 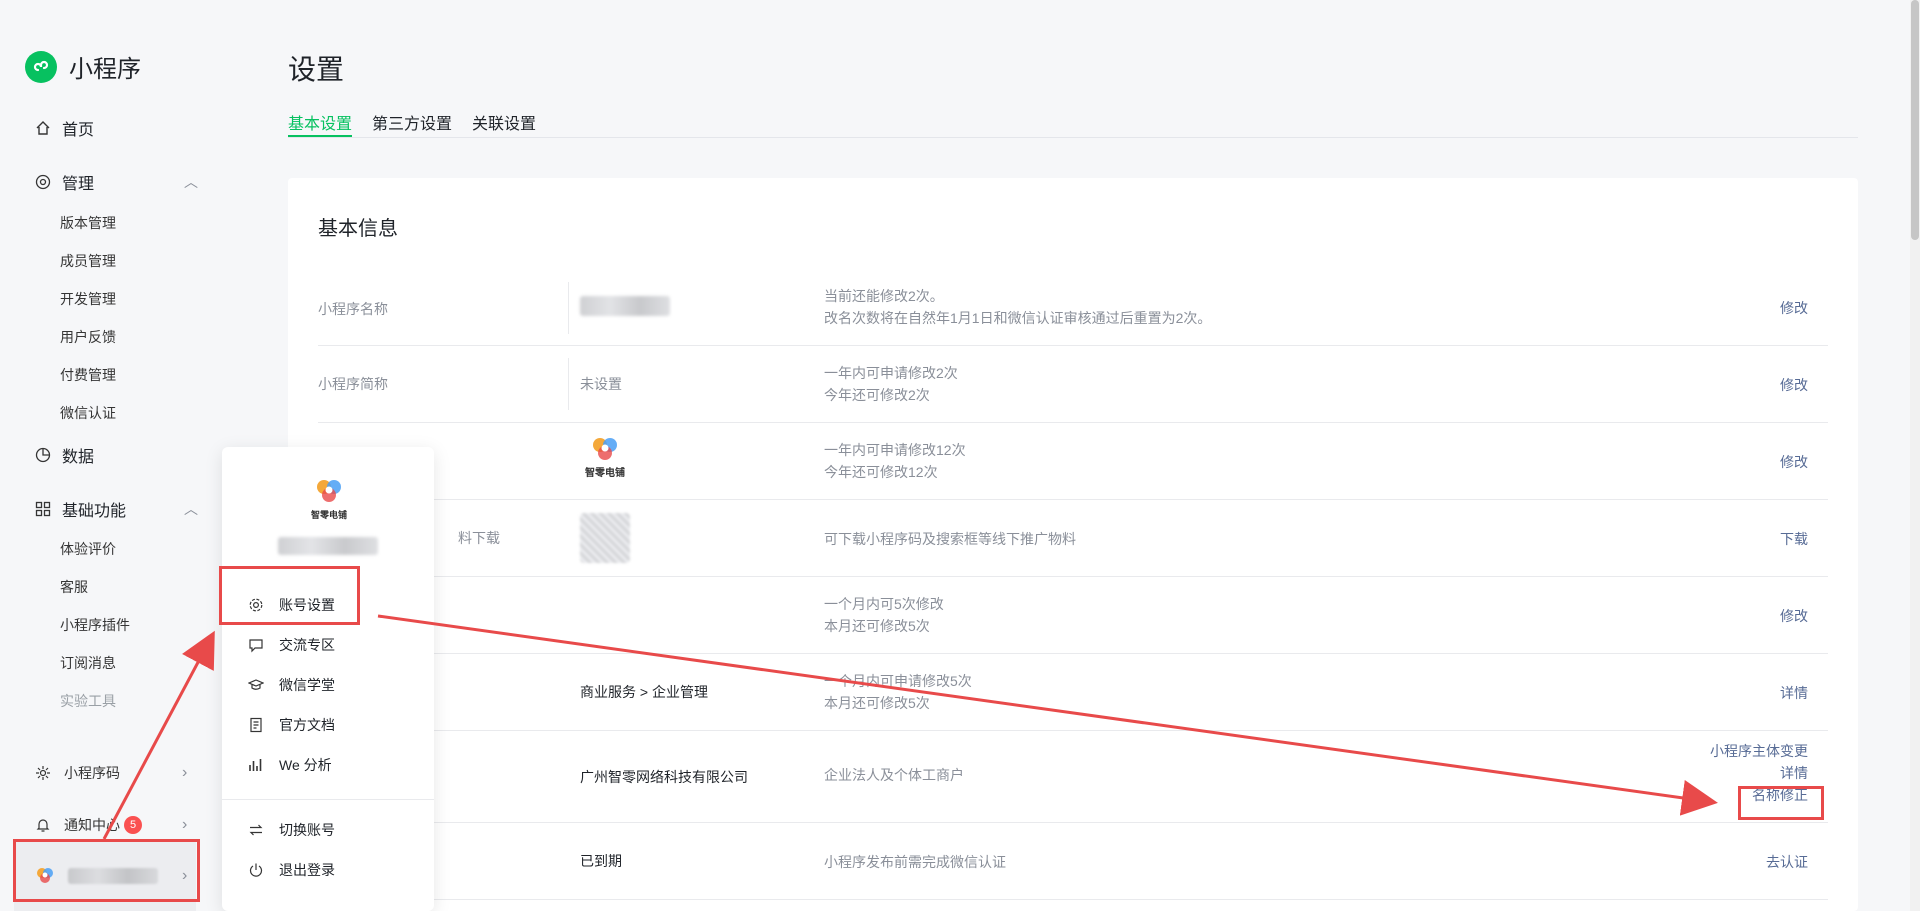 What do you see at coordinates (328, 799) in the screenshot?
I see `menu-divider` at bounding box center [328, 799].